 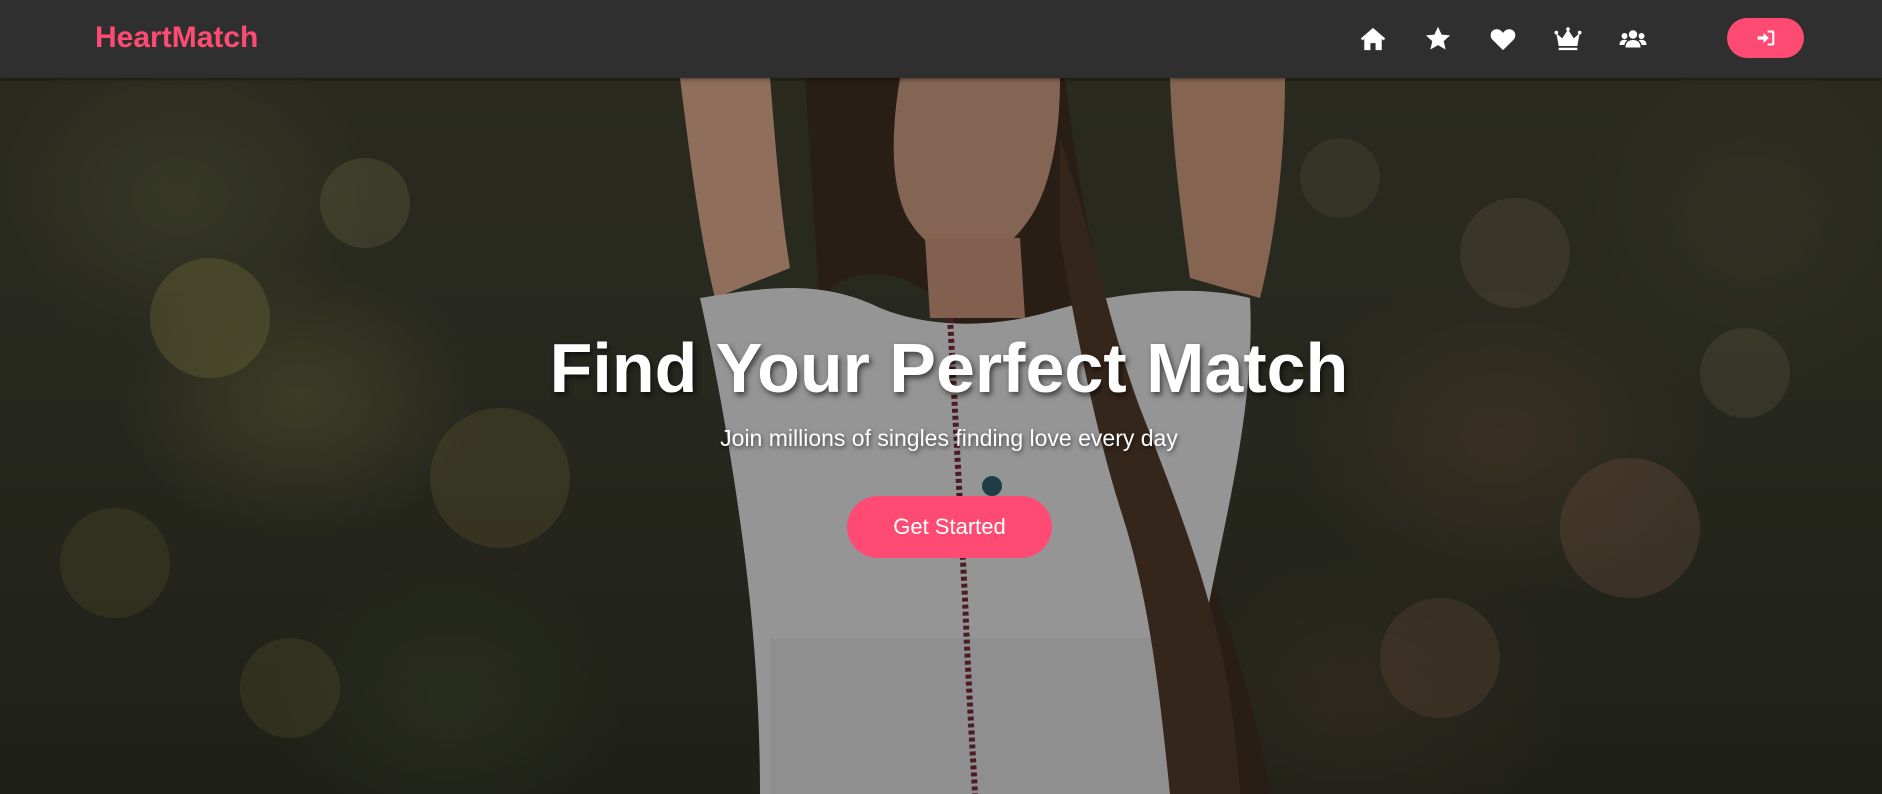 I want to click on brand-logo: HeartMatch, so click(x=176, y=38).